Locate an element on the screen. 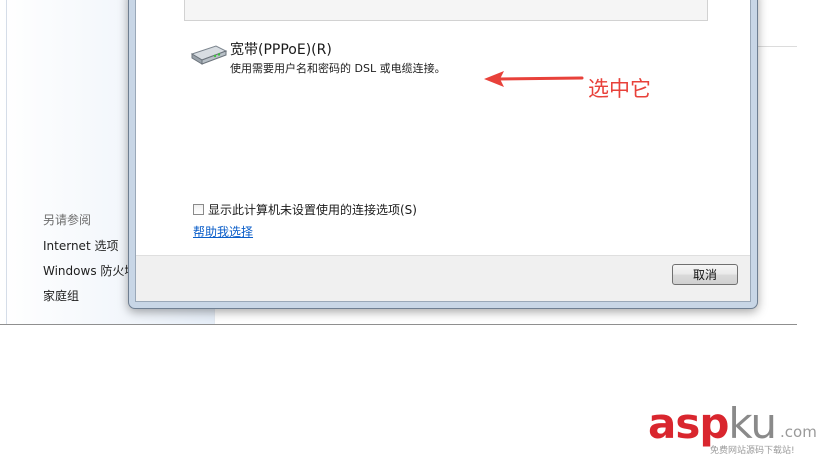  background-divider is located at coordinates (776, 46).